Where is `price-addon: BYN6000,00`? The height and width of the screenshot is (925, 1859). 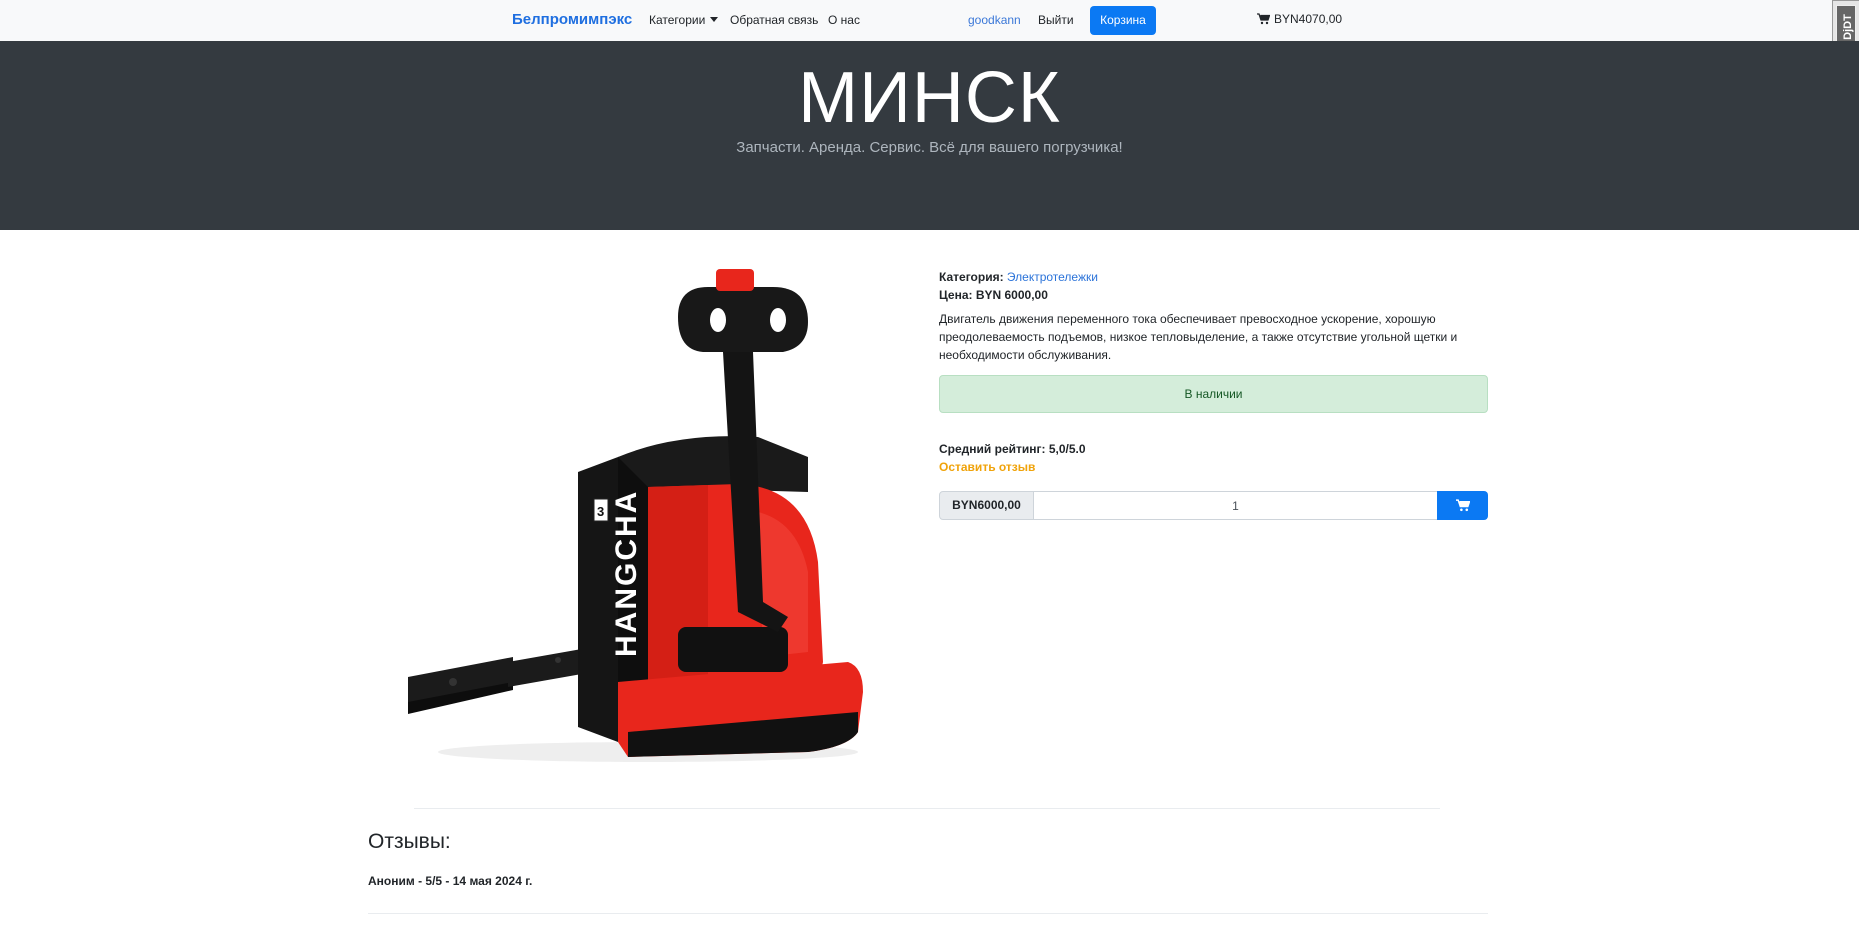
price-addon: BYN6000,00 is located at coordinates (986, 505).